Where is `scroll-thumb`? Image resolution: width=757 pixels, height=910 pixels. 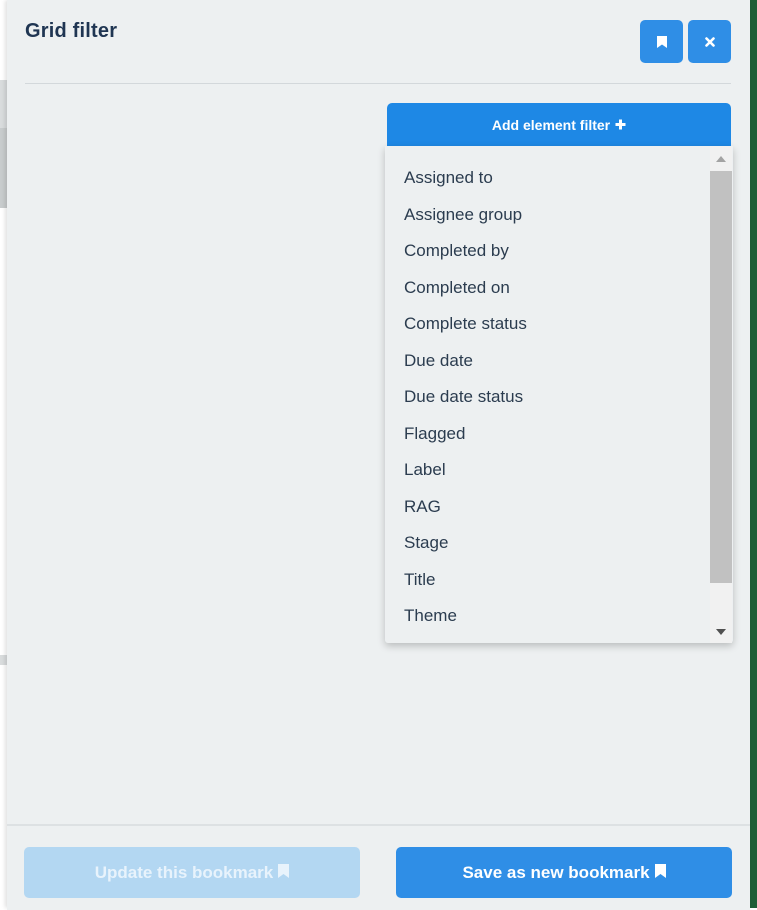
scroll-thumb is located at coordinates (721, 377).